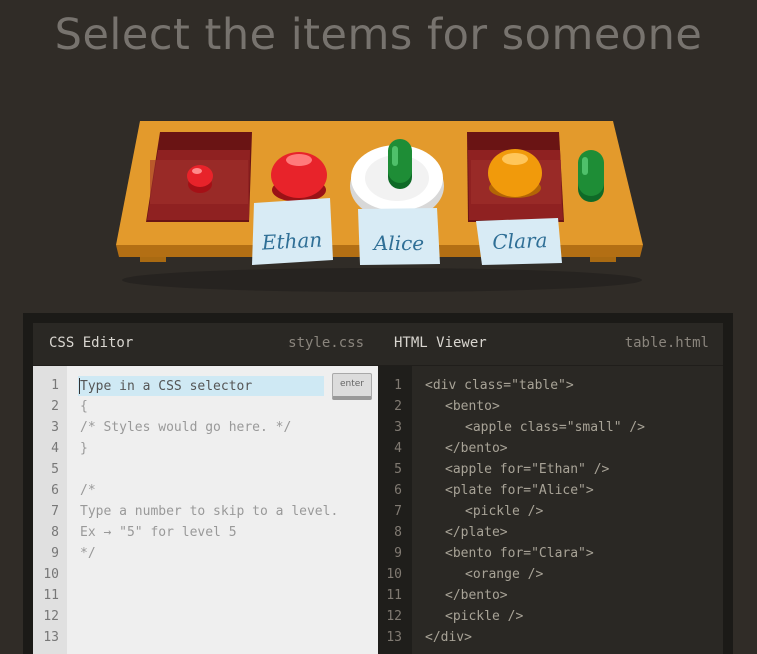  I want to click on table-shadow, so click(382, 280).